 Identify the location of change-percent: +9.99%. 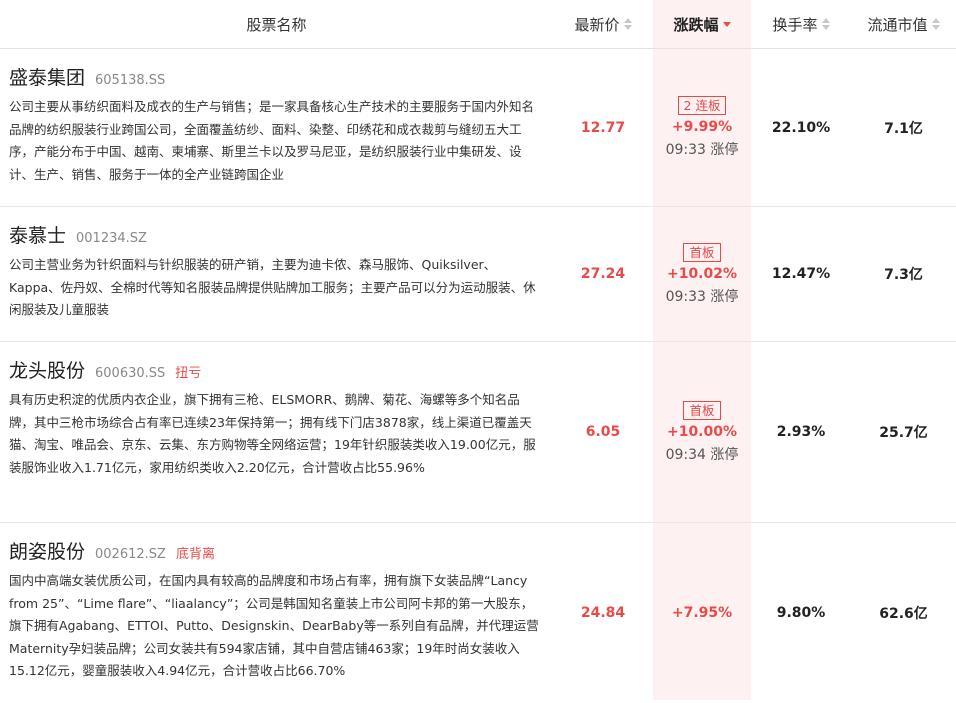
(702, 127).